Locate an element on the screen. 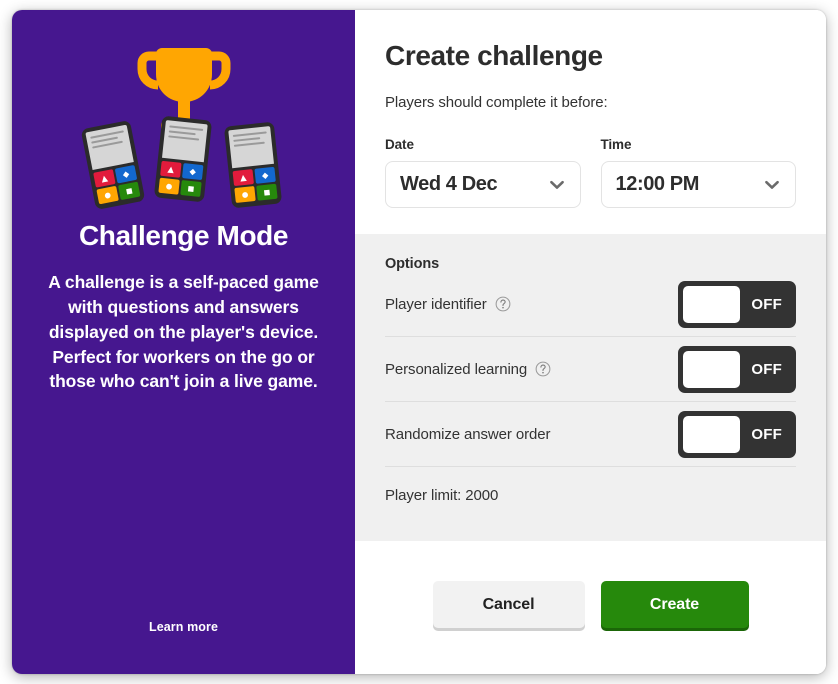 The height and width of the screenshot is (684, 838). time-select: 12:00 PM is located at coordinates (698, 184).